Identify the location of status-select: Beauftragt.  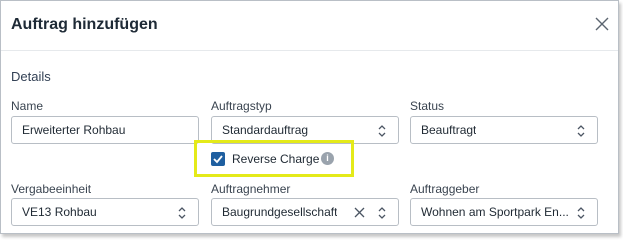
(504, 130).